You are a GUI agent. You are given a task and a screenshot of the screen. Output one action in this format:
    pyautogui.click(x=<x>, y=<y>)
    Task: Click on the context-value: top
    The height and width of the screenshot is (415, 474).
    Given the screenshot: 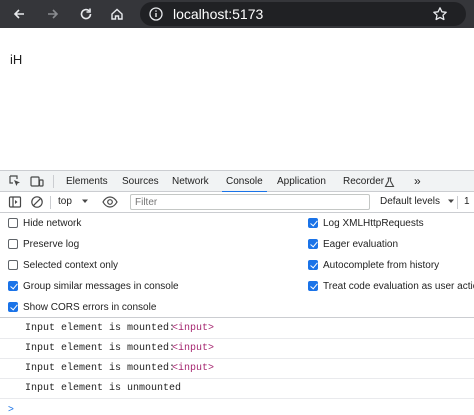 What is the action you would take?
    pyautogui.click(x=65, y=201)
    